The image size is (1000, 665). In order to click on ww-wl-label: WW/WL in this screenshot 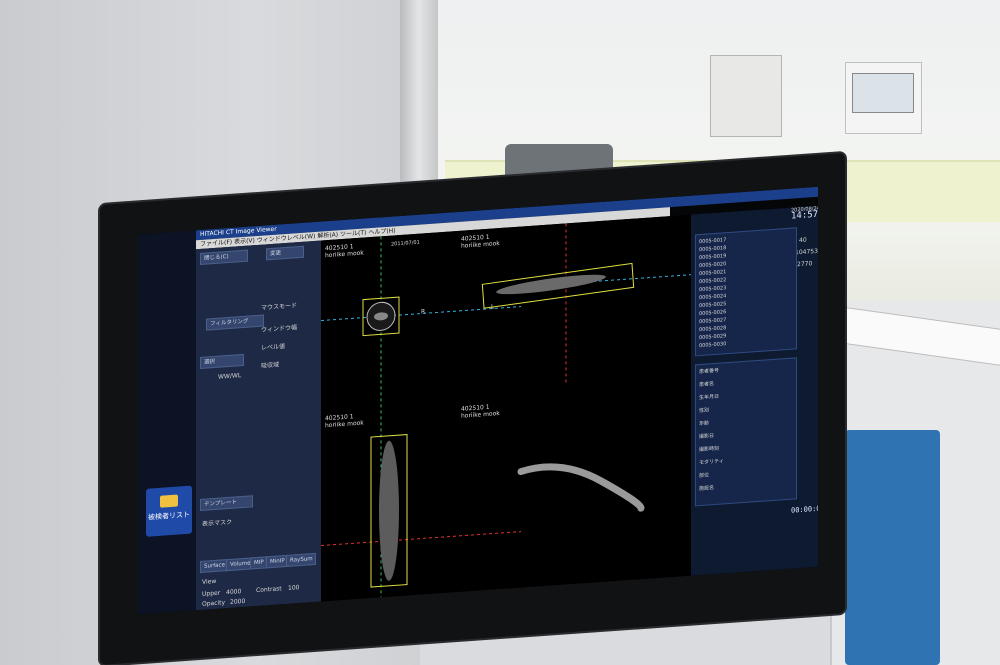, I will do `click(230, 376)`.